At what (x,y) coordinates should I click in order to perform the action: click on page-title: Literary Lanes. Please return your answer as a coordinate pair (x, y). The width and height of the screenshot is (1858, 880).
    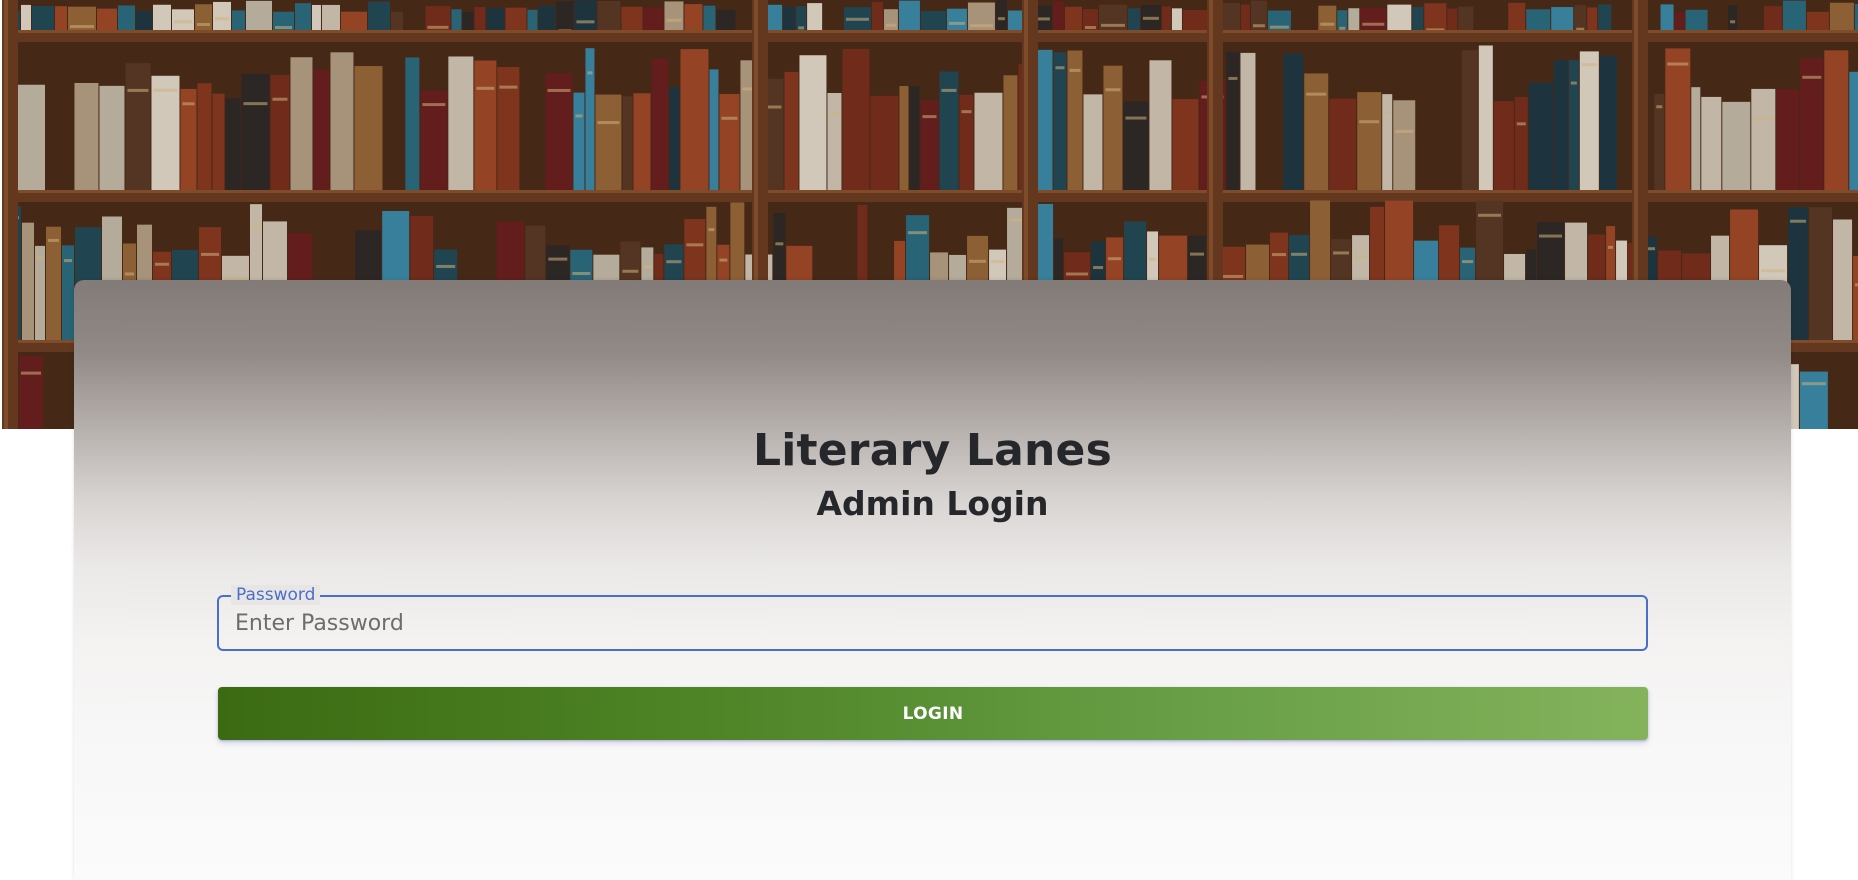
    Looking at the image, I should click on (932, 450).